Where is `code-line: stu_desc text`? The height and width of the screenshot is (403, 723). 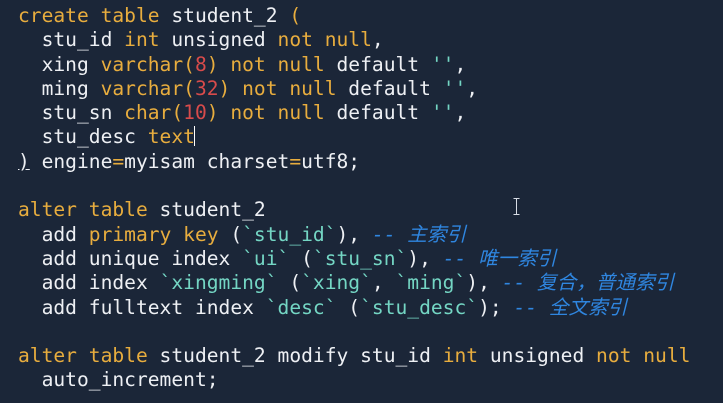
code-line: stu_desc text is located at coordinates (370, 137).